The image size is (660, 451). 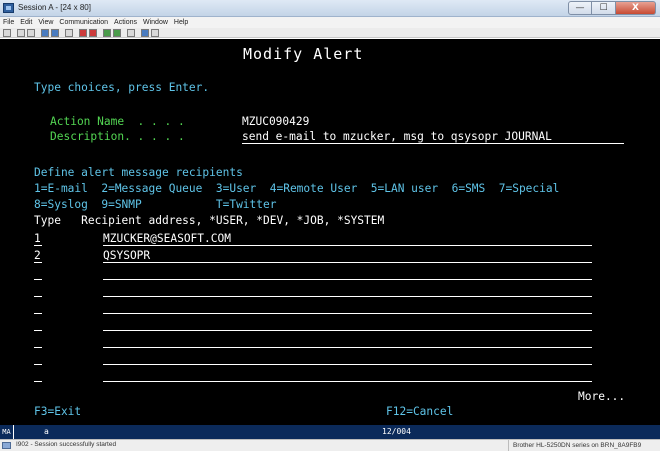 I want to click on paste-icon, so click(x=31, y=33).